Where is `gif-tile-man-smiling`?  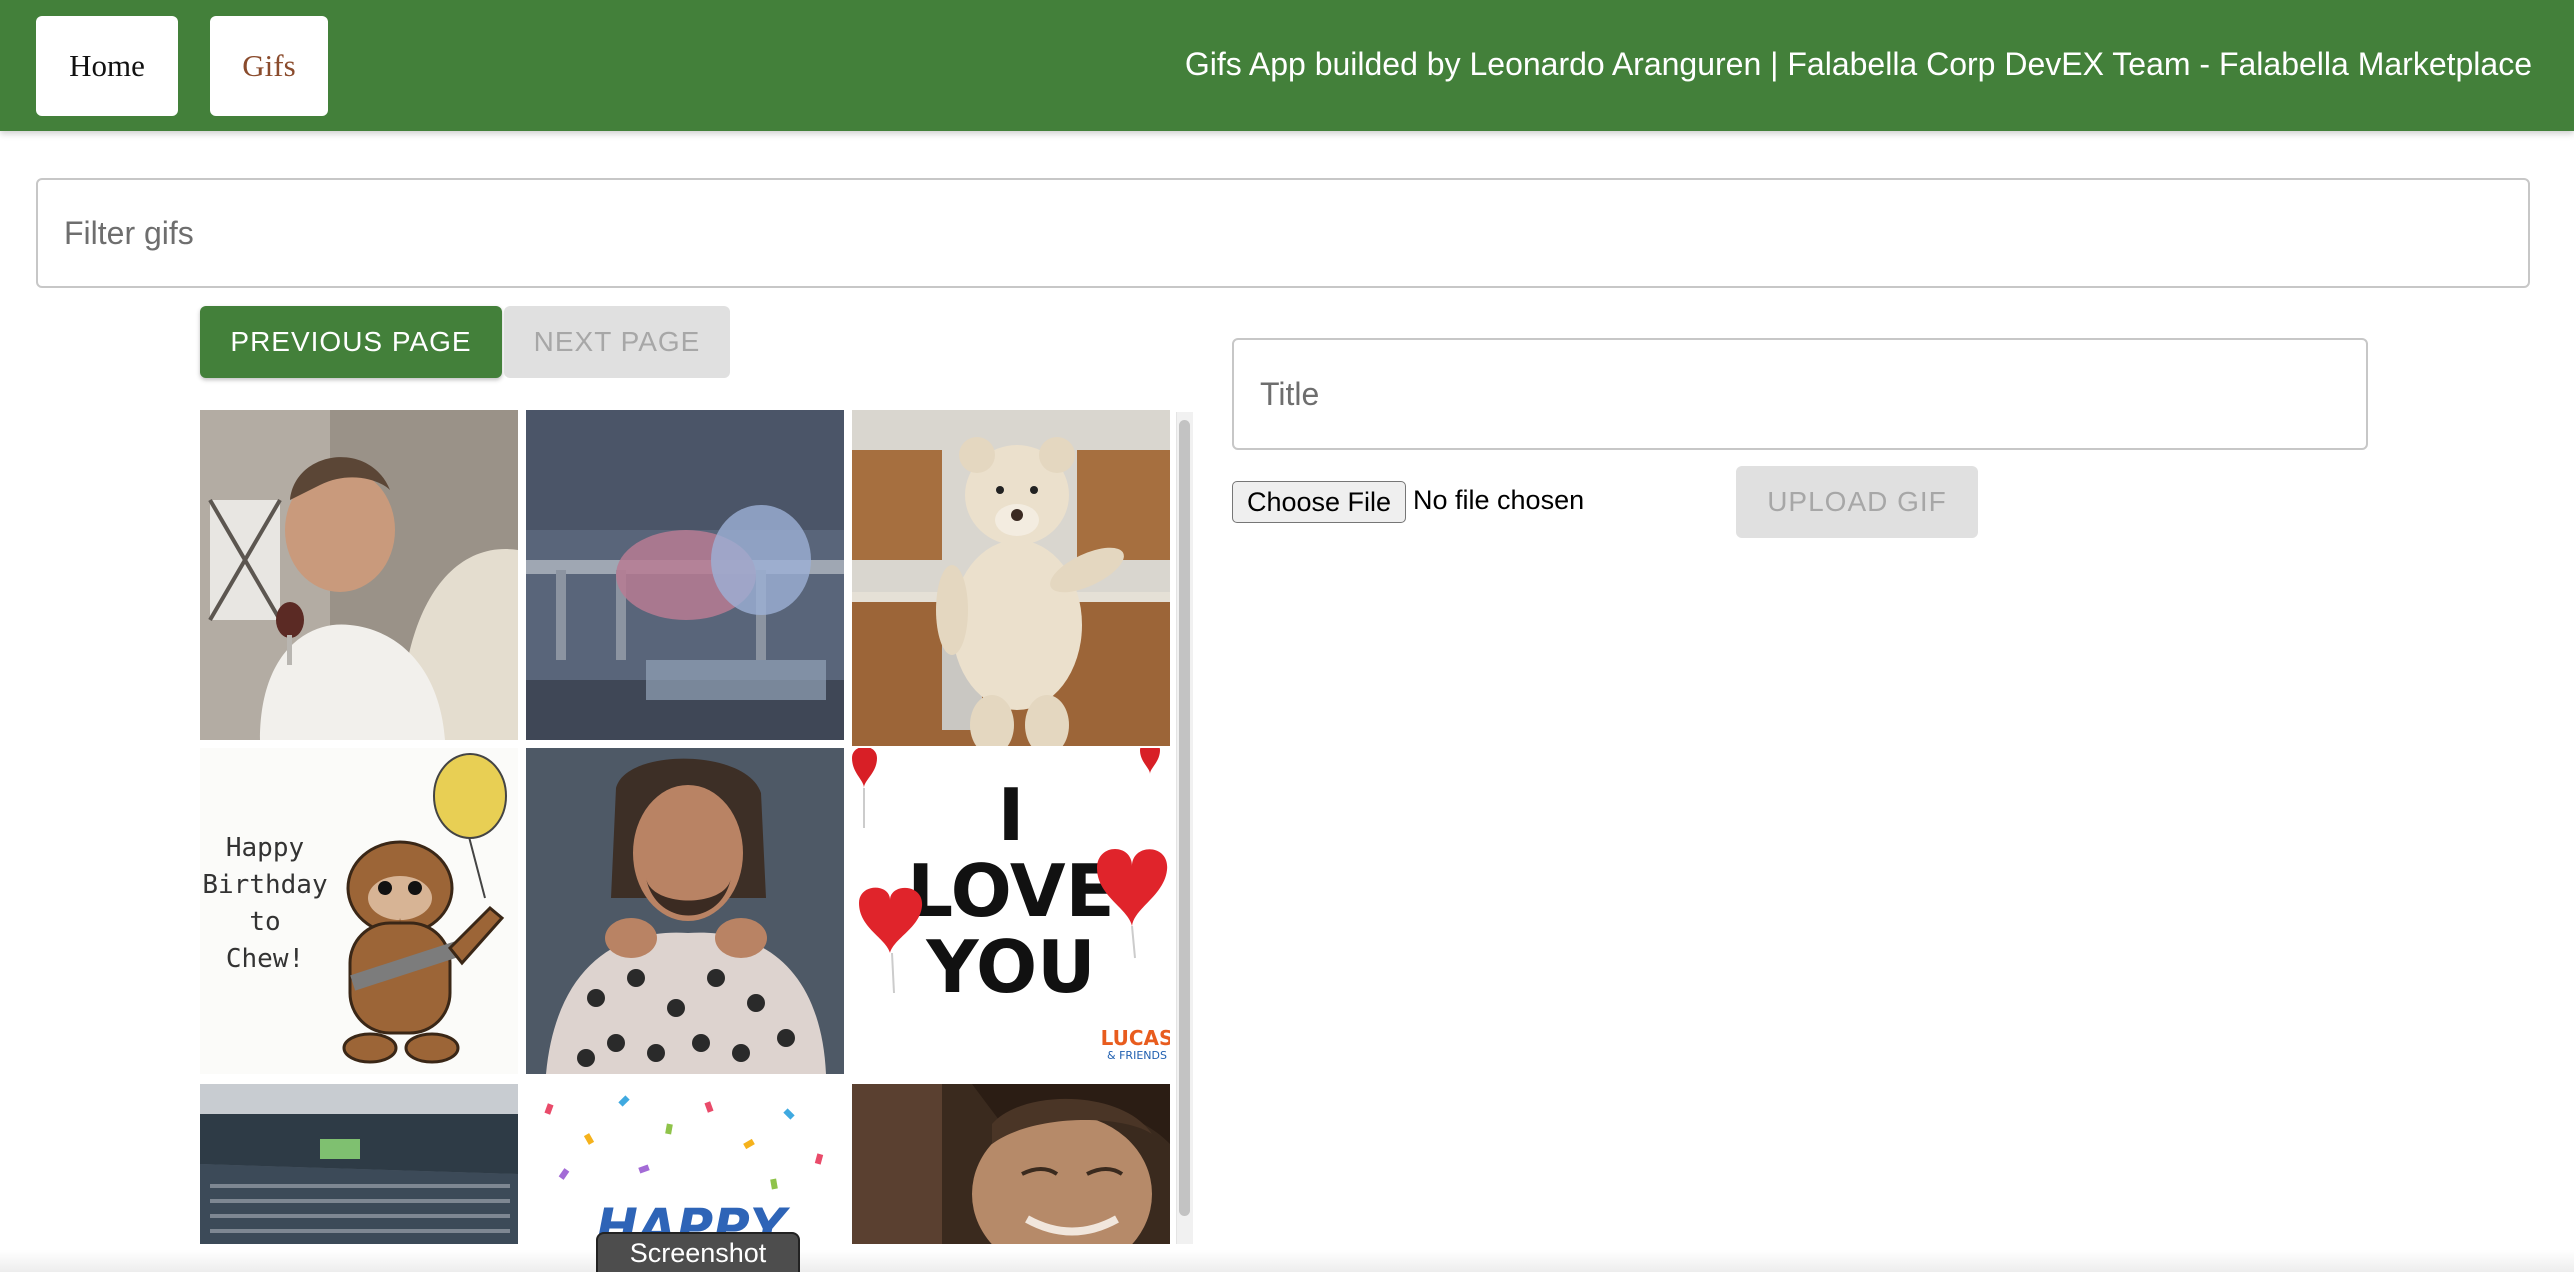
gif-tile-man-smiling is located at coordinates (1011, 1164).